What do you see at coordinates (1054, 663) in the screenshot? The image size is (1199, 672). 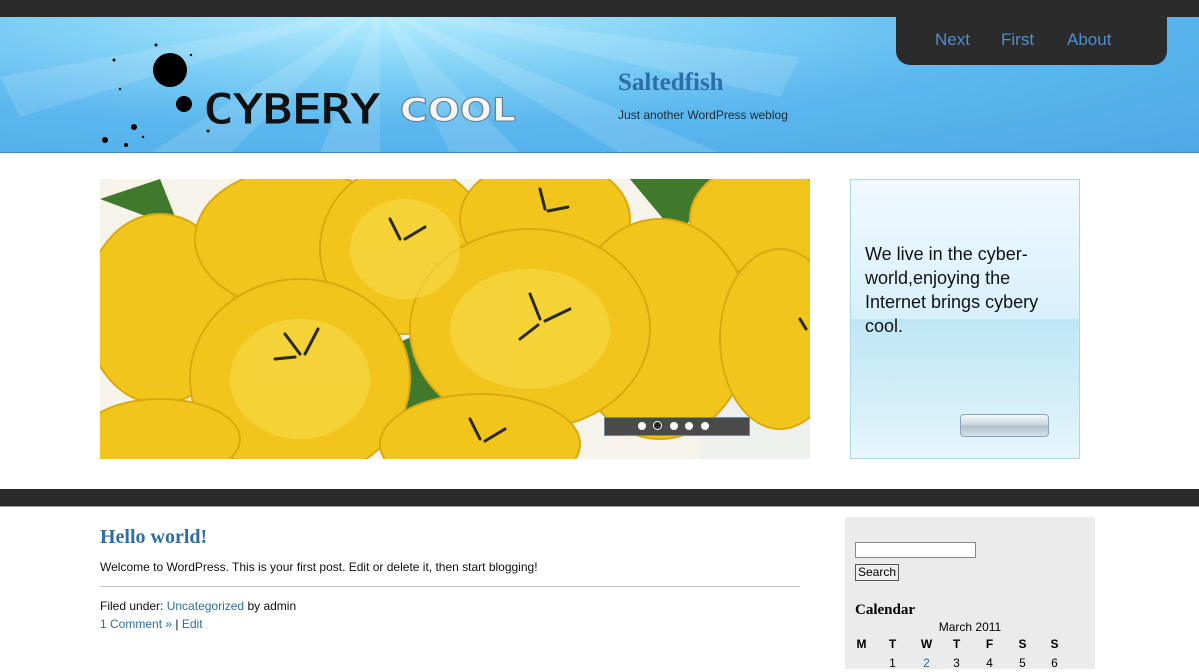 I see `calendar-day: 6` at bounding box center [1054, 663].